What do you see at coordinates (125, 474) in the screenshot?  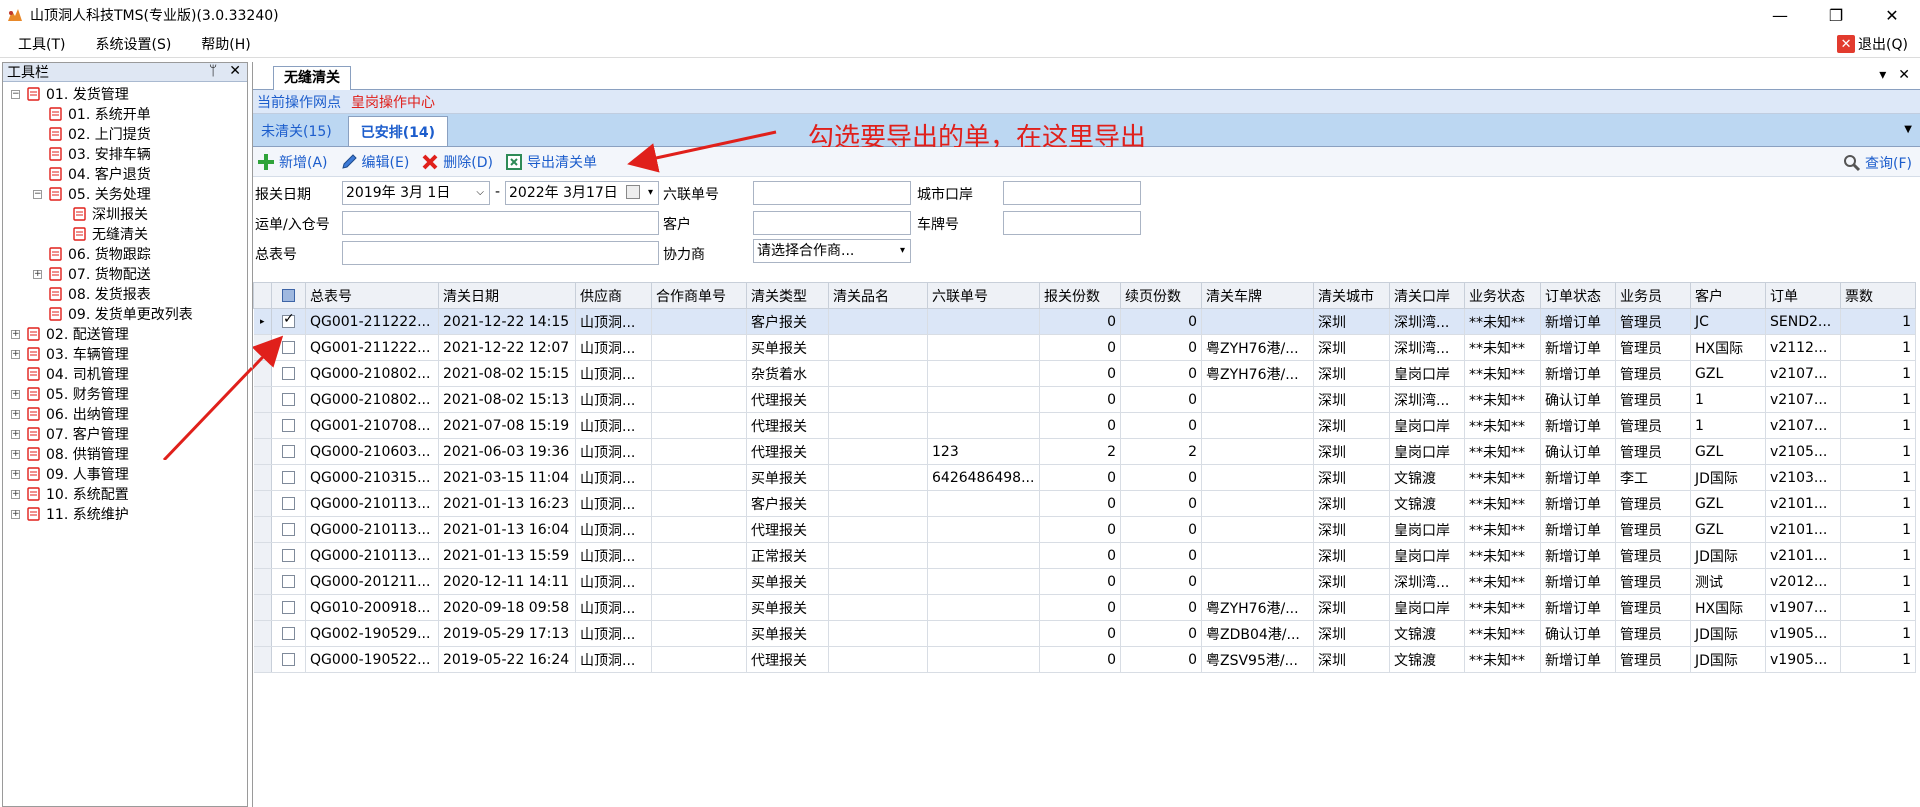 I see `tree-node: +09. 人事管理` at bounding box center [125, 474].